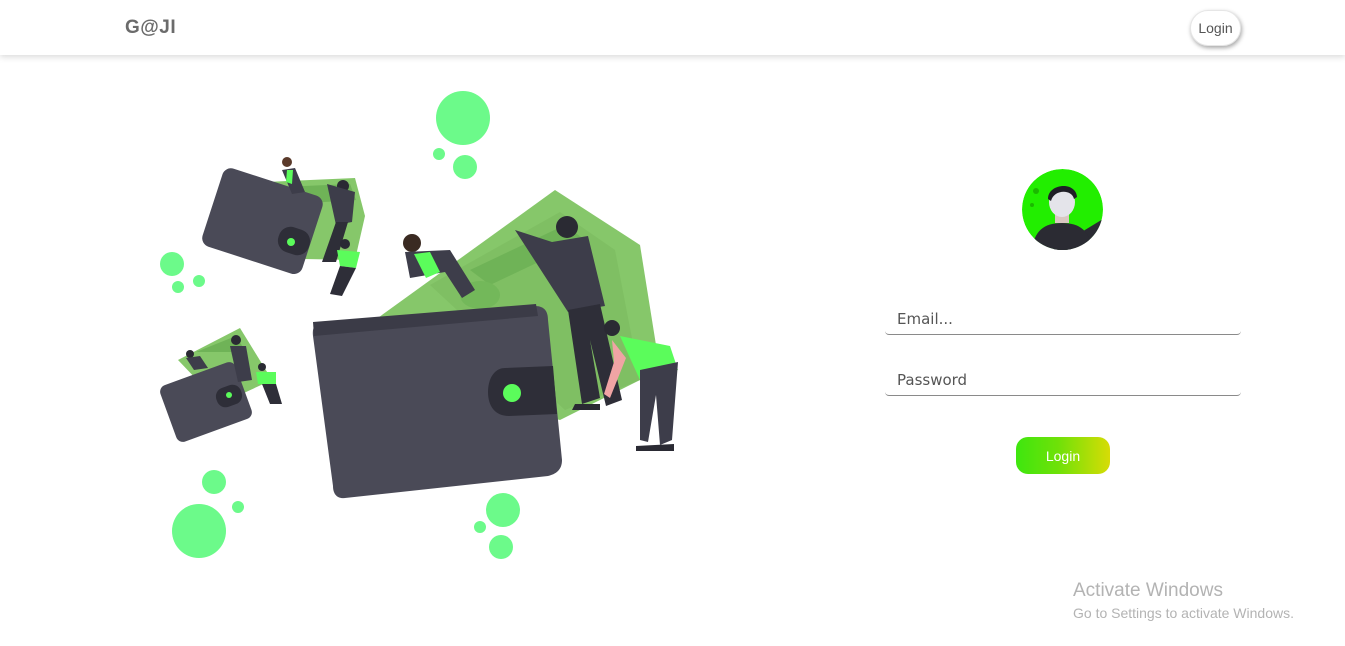  Describe the element at coordinates (1063, 319) in the screenshot. I see `email-field` at that location.